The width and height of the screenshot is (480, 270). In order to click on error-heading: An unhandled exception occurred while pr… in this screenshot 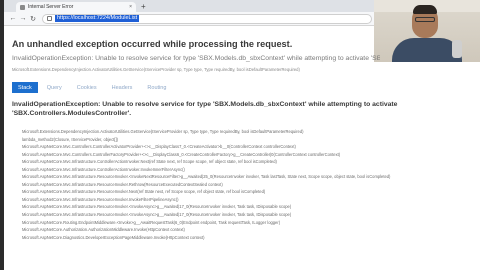, I will do `click(152, 44)`.